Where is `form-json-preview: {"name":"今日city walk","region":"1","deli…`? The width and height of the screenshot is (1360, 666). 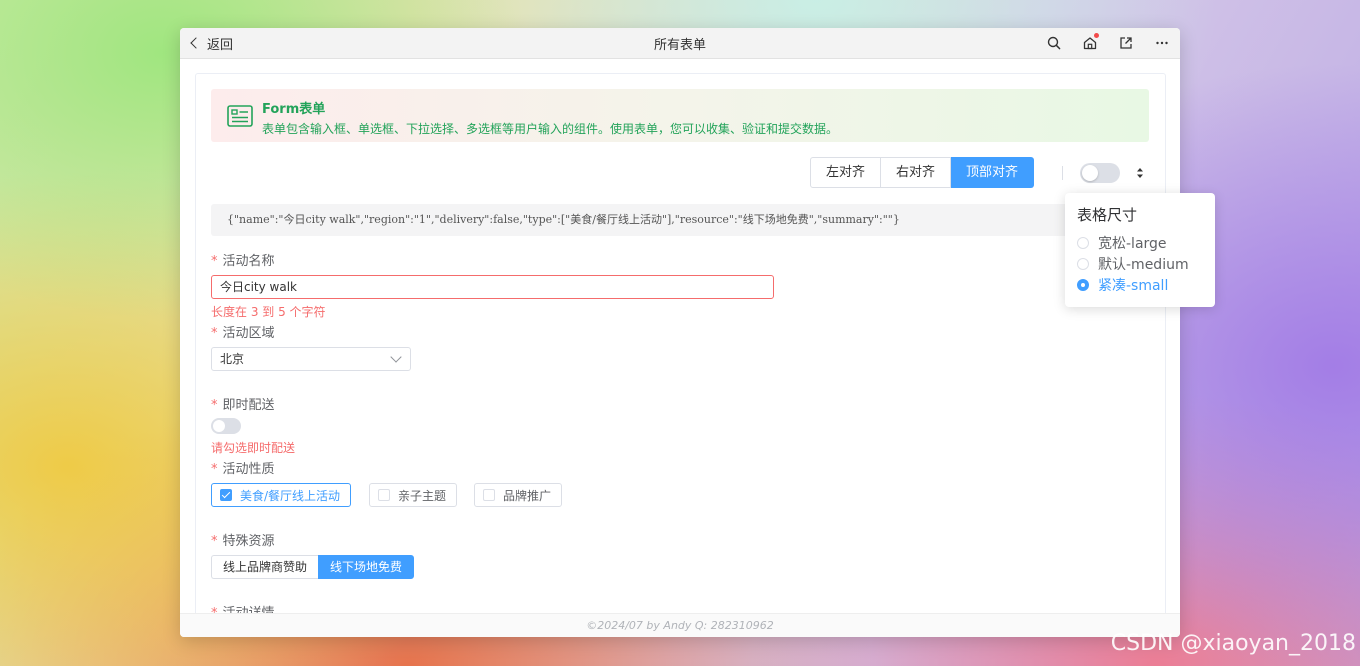 form-json-preview: {"name":"今日city walk","region":"1","deli… is located at coordinates (680, 220).